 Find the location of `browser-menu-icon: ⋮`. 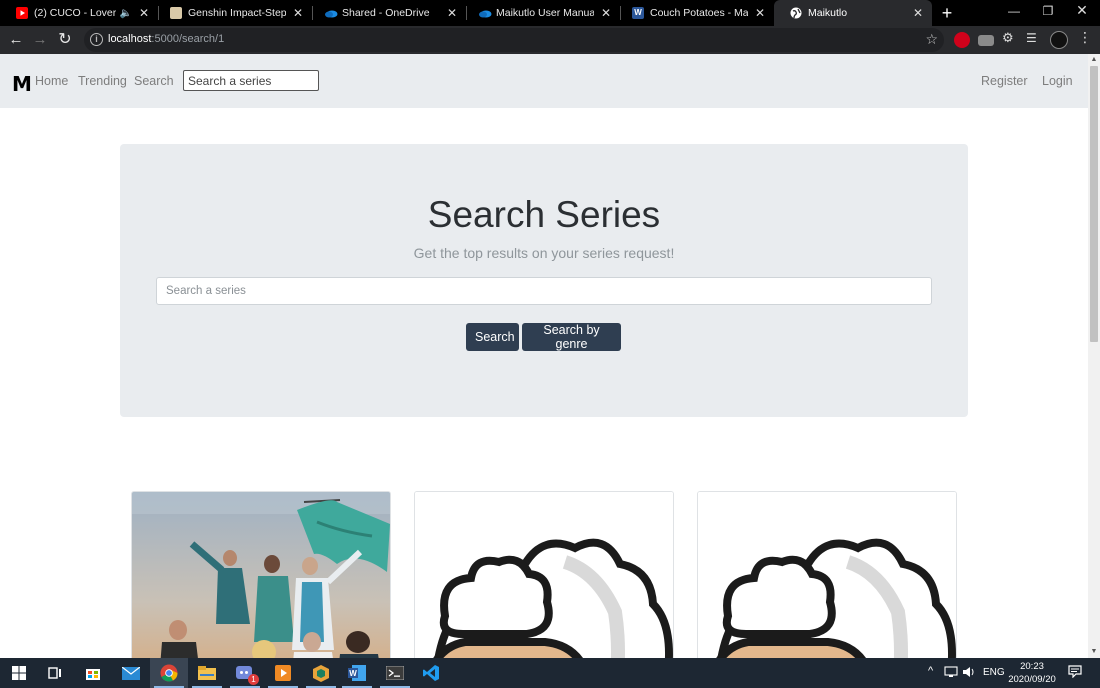

browser-menu-icon: ⋮ is located at coordinates (1086, 37).